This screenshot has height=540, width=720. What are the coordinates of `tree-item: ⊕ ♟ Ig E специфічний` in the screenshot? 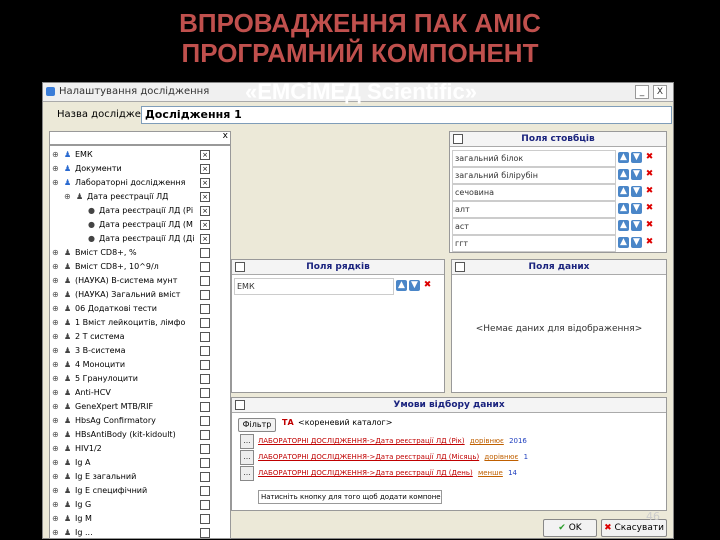 It's located at (140, 490).